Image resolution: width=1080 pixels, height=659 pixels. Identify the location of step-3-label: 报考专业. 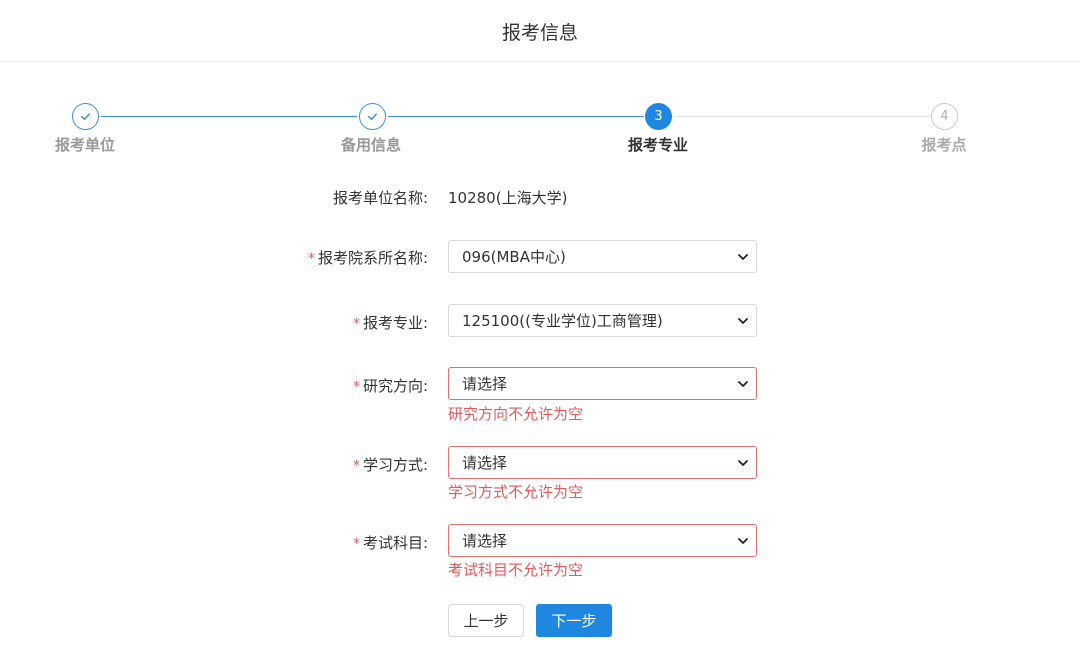
(657, 145).